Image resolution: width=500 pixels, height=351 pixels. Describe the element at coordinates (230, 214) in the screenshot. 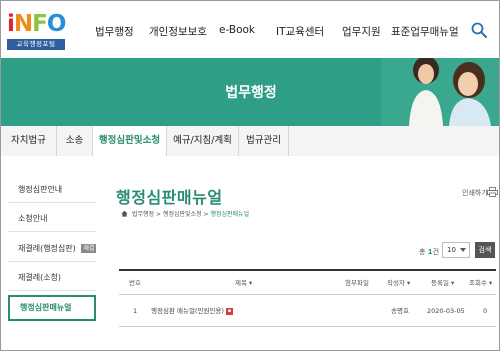

I see `breadcrumb-current: 행정심판매뉴얼` at that location.